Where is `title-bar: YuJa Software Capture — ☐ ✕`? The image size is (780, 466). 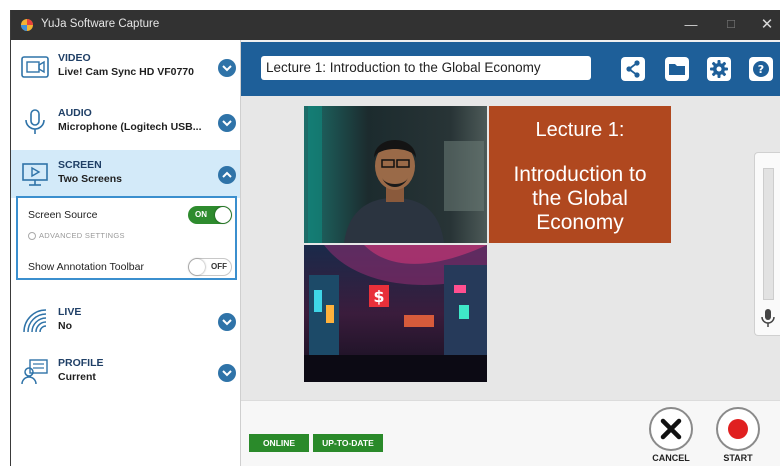
title-bar: YuJa Software Capture — ☐ ✕ is located at coordinates (395, 25).